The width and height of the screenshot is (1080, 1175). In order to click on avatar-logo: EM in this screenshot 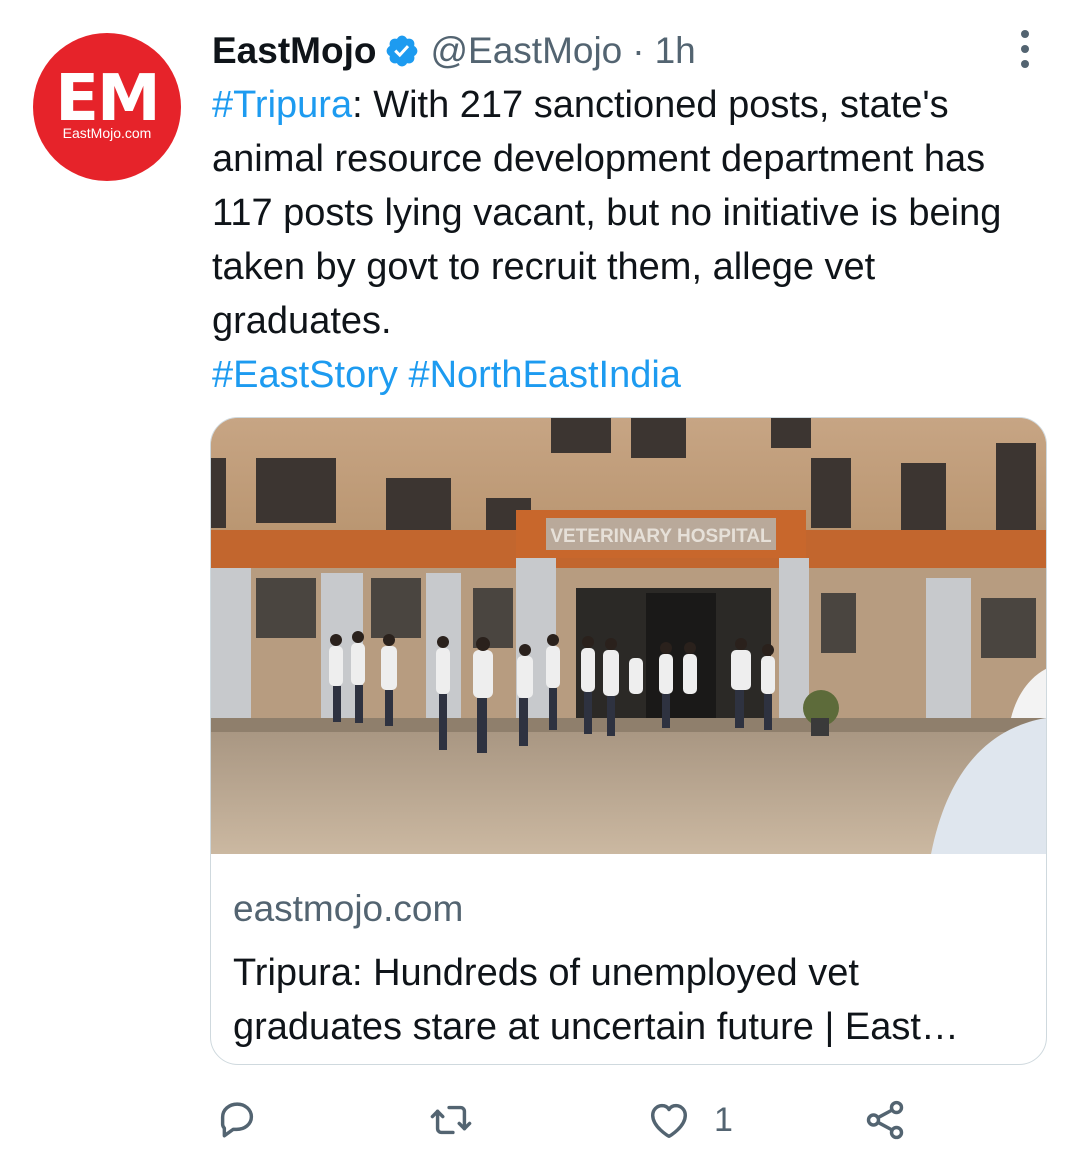, I will do `click(107, 99)`.